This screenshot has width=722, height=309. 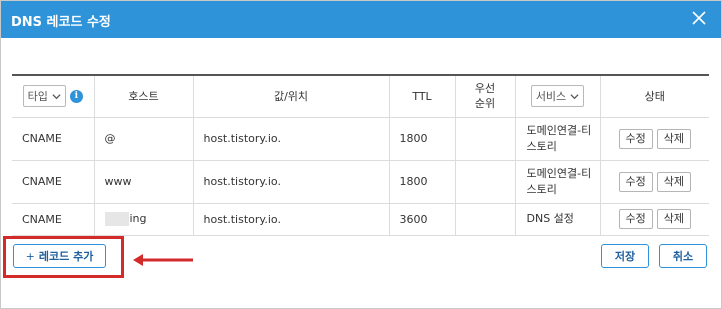 I want to click on redacted-mask, so click(x=116, y=219).